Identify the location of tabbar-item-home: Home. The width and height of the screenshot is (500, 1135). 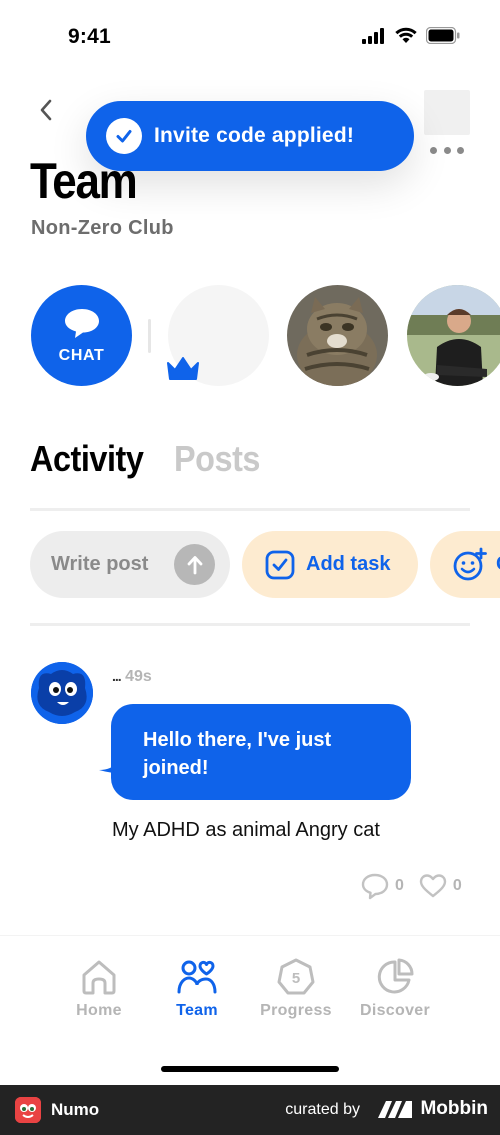
(99, 989).